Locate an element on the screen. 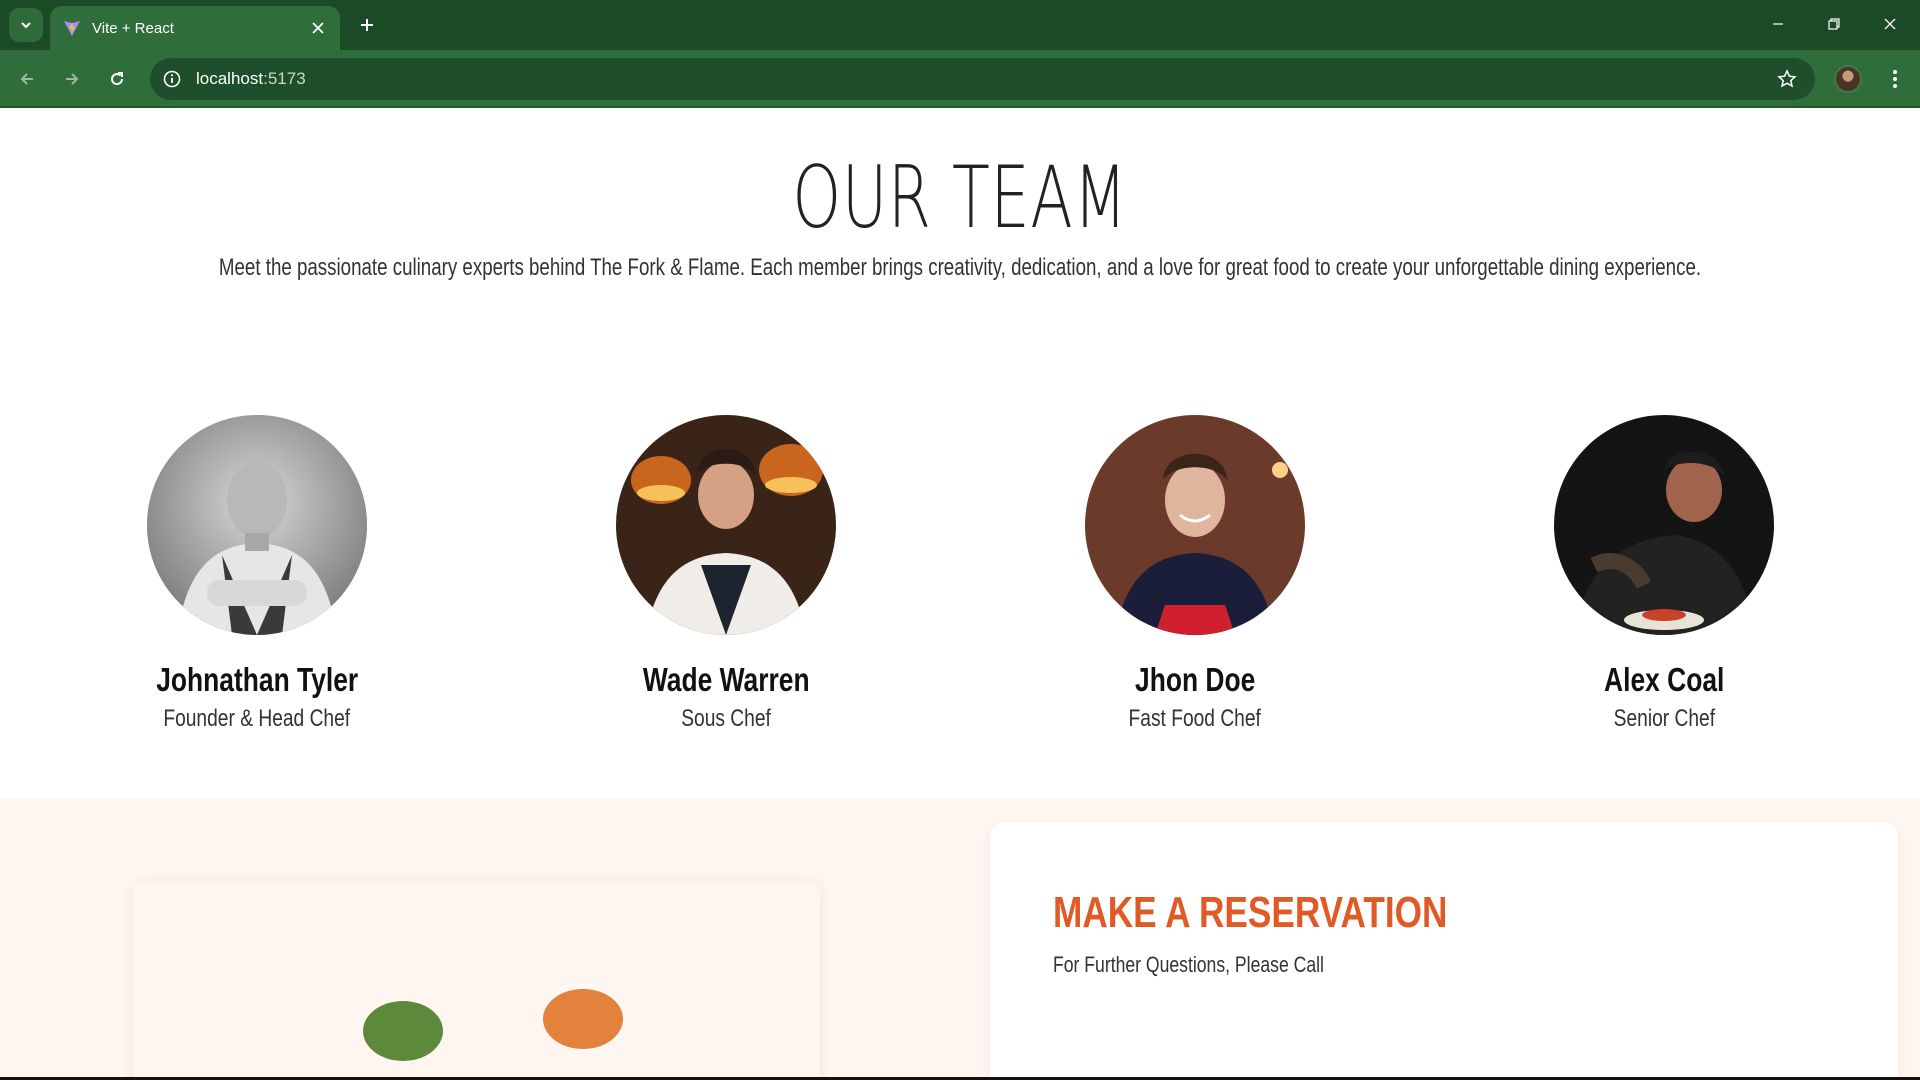 The height and width of the screenshot is (1080, 1920). chevron-down-icon is located at coordinates (26, 25).